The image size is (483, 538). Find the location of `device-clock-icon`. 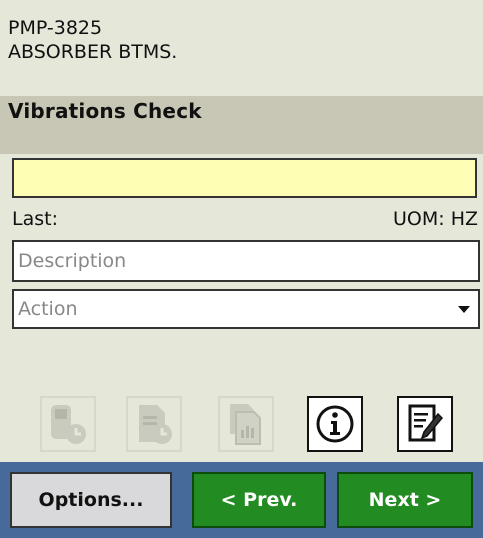

device-clock-icon is located at coordinates (68, 424).